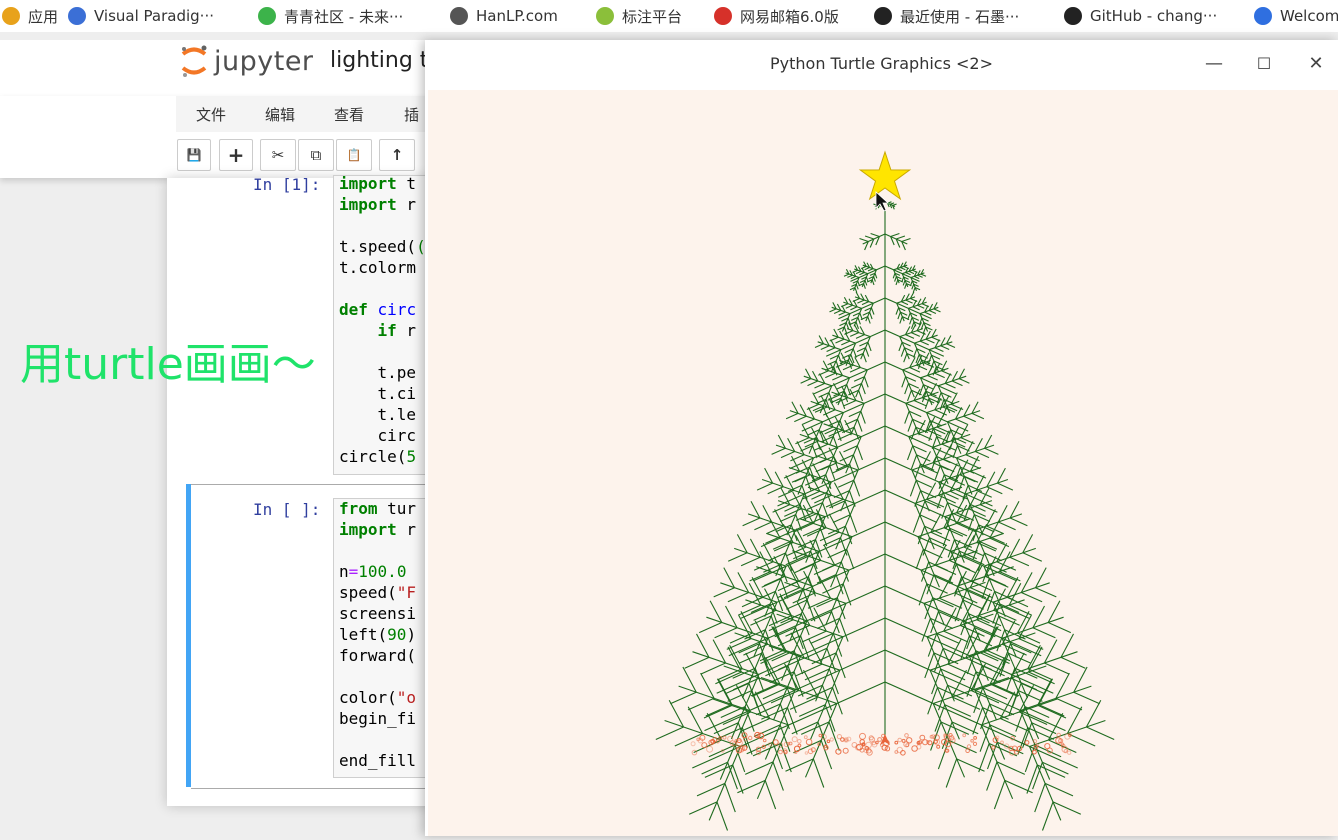 Image resolution: width=1338 pixels, height=840 pixels. I want to click on copy-icon: ⧉, so click(316, 155).